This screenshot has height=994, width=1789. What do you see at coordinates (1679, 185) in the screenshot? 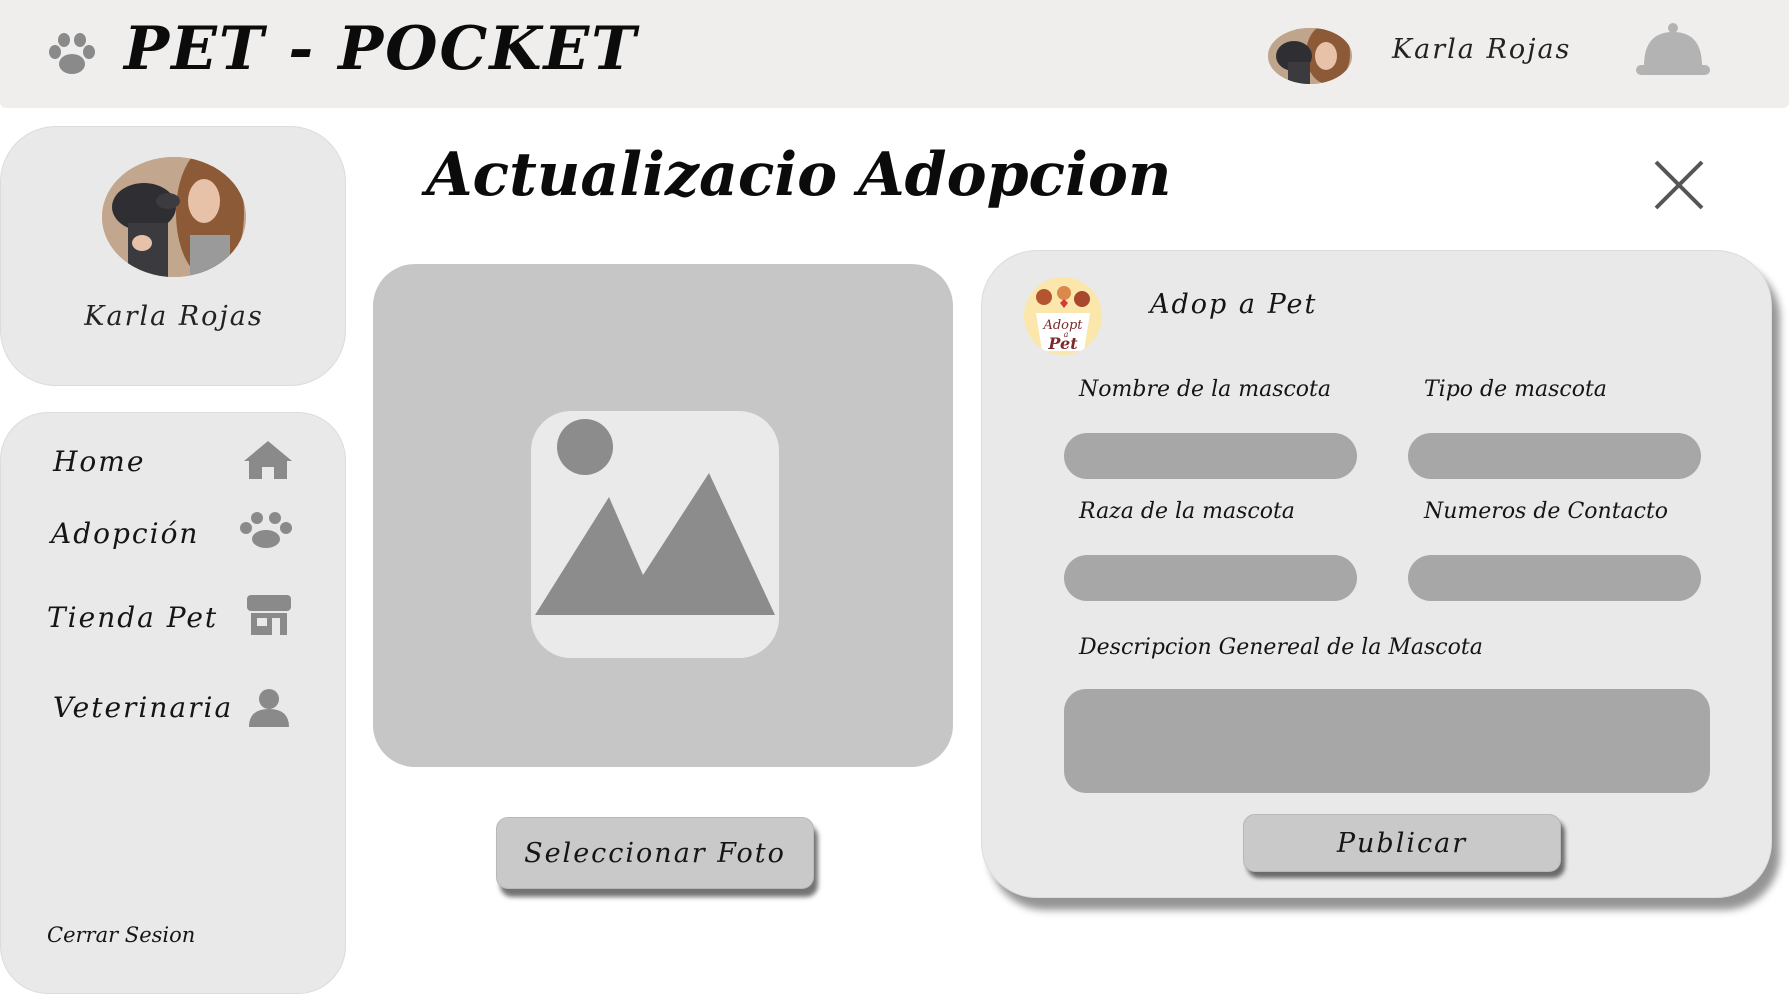
I see `close-icon` at bounding box center [1679, 185].